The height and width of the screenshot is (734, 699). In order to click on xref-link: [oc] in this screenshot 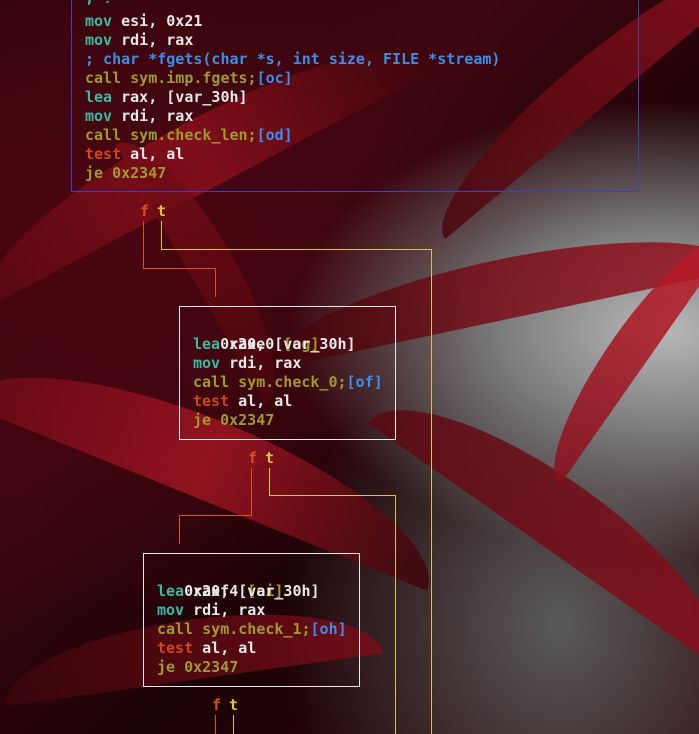, I will do `click(275, 78)`.